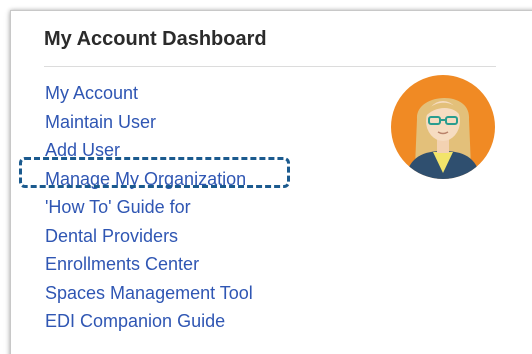 The image size is (532, 354). Describe the element at coordinates (155, 39) in the screenshot. I see `dashboard-title: My Account Dashboard` at that location.